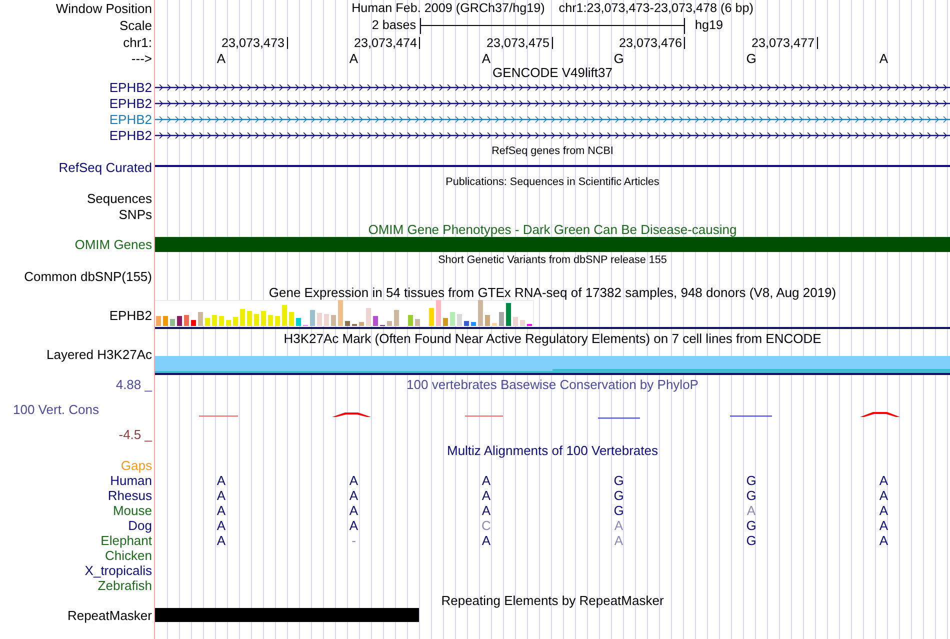 Image resolution: width=950 pixels, height=639 pixels. Describe the element at coordinates (553, 338) in the screenshot. I see `track-title: H3K27Ac Mark (Often Found Near Active Regulatory Elements) on 7 cell lines from ENCODE` at that location.